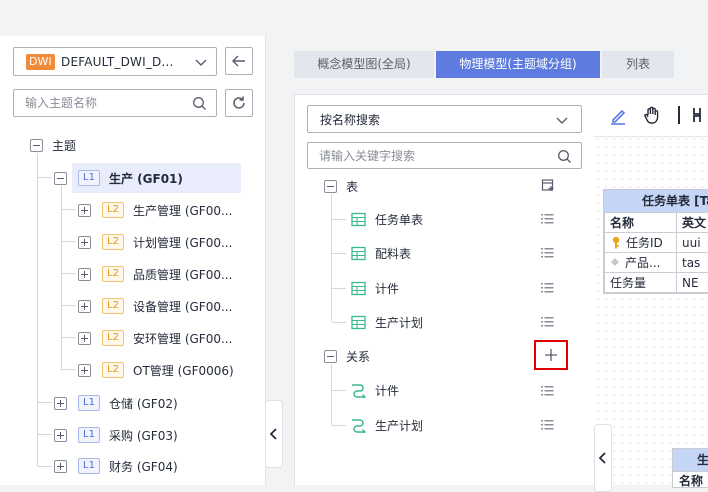 This screenshot has height=492, width=708. I want to click on tab-physical-model: 物理模型(主题域分组), so click(518, 64).